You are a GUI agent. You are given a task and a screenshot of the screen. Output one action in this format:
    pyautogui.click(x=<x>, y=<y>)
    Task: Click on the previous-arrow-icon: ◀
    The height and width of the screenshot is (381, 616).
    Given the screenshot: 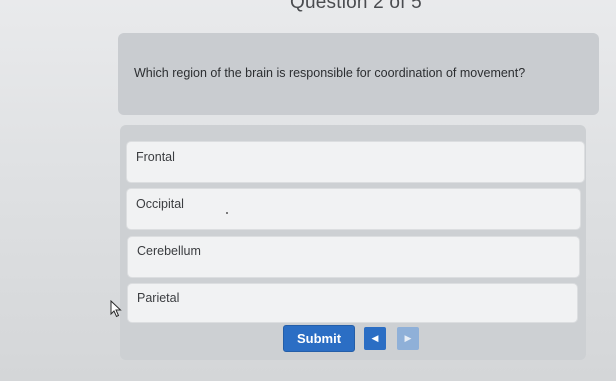 What is the action you would take?
    pyautogui.click(x=375, y=338)
    